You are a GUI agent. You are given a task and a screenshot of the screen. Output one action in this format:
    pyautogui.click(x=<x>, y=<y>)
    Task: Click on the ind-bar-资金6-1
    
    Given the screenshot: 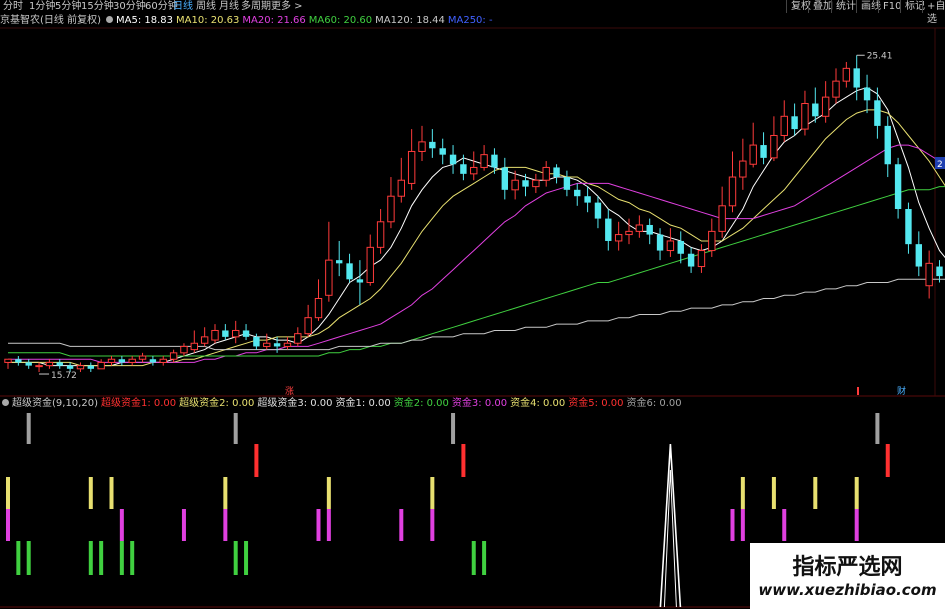 What is the action you would take?
    pyautogui.click(x=235, y=428)
    